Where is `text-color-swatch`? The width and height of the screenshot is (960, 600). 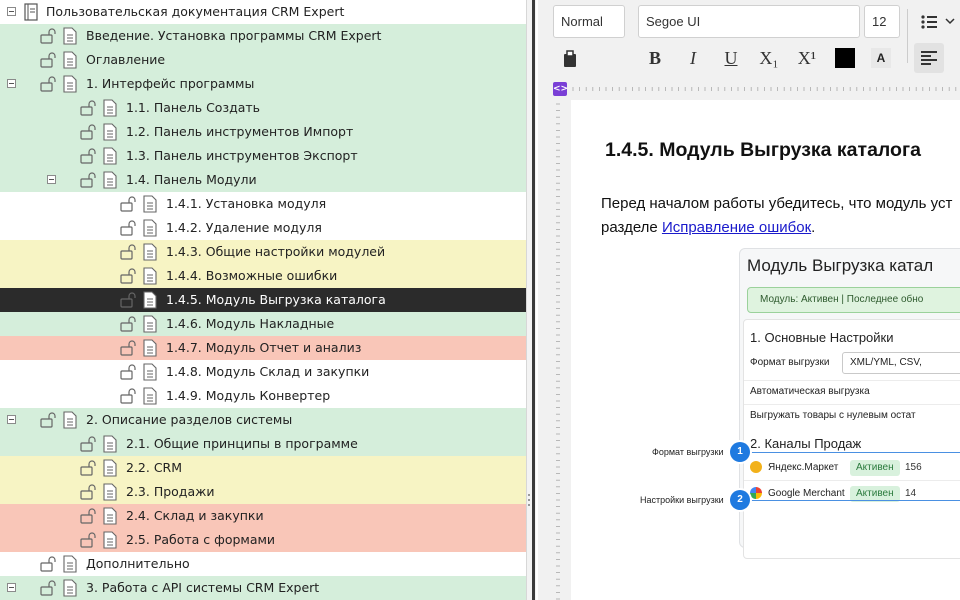
text-color-swatch is located at coordinates (845, 58).